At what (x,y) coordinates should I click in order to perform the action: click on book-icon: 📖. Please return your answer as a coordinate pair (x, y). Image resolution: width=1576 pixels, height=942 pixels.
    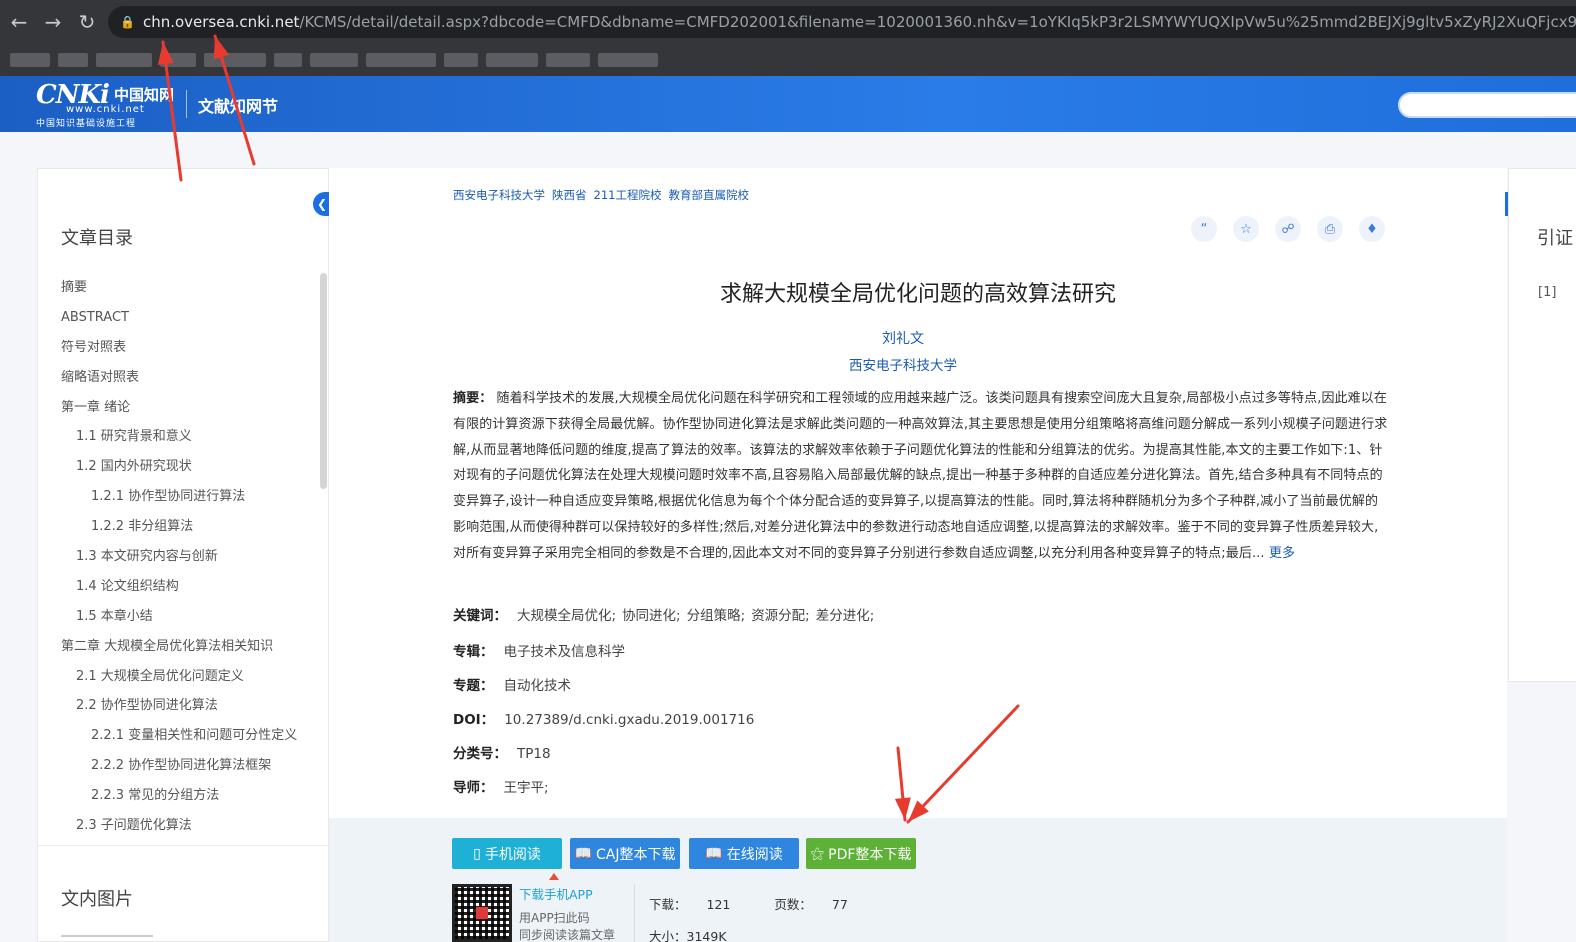
    Looking at the image, I should click on (583, 853).